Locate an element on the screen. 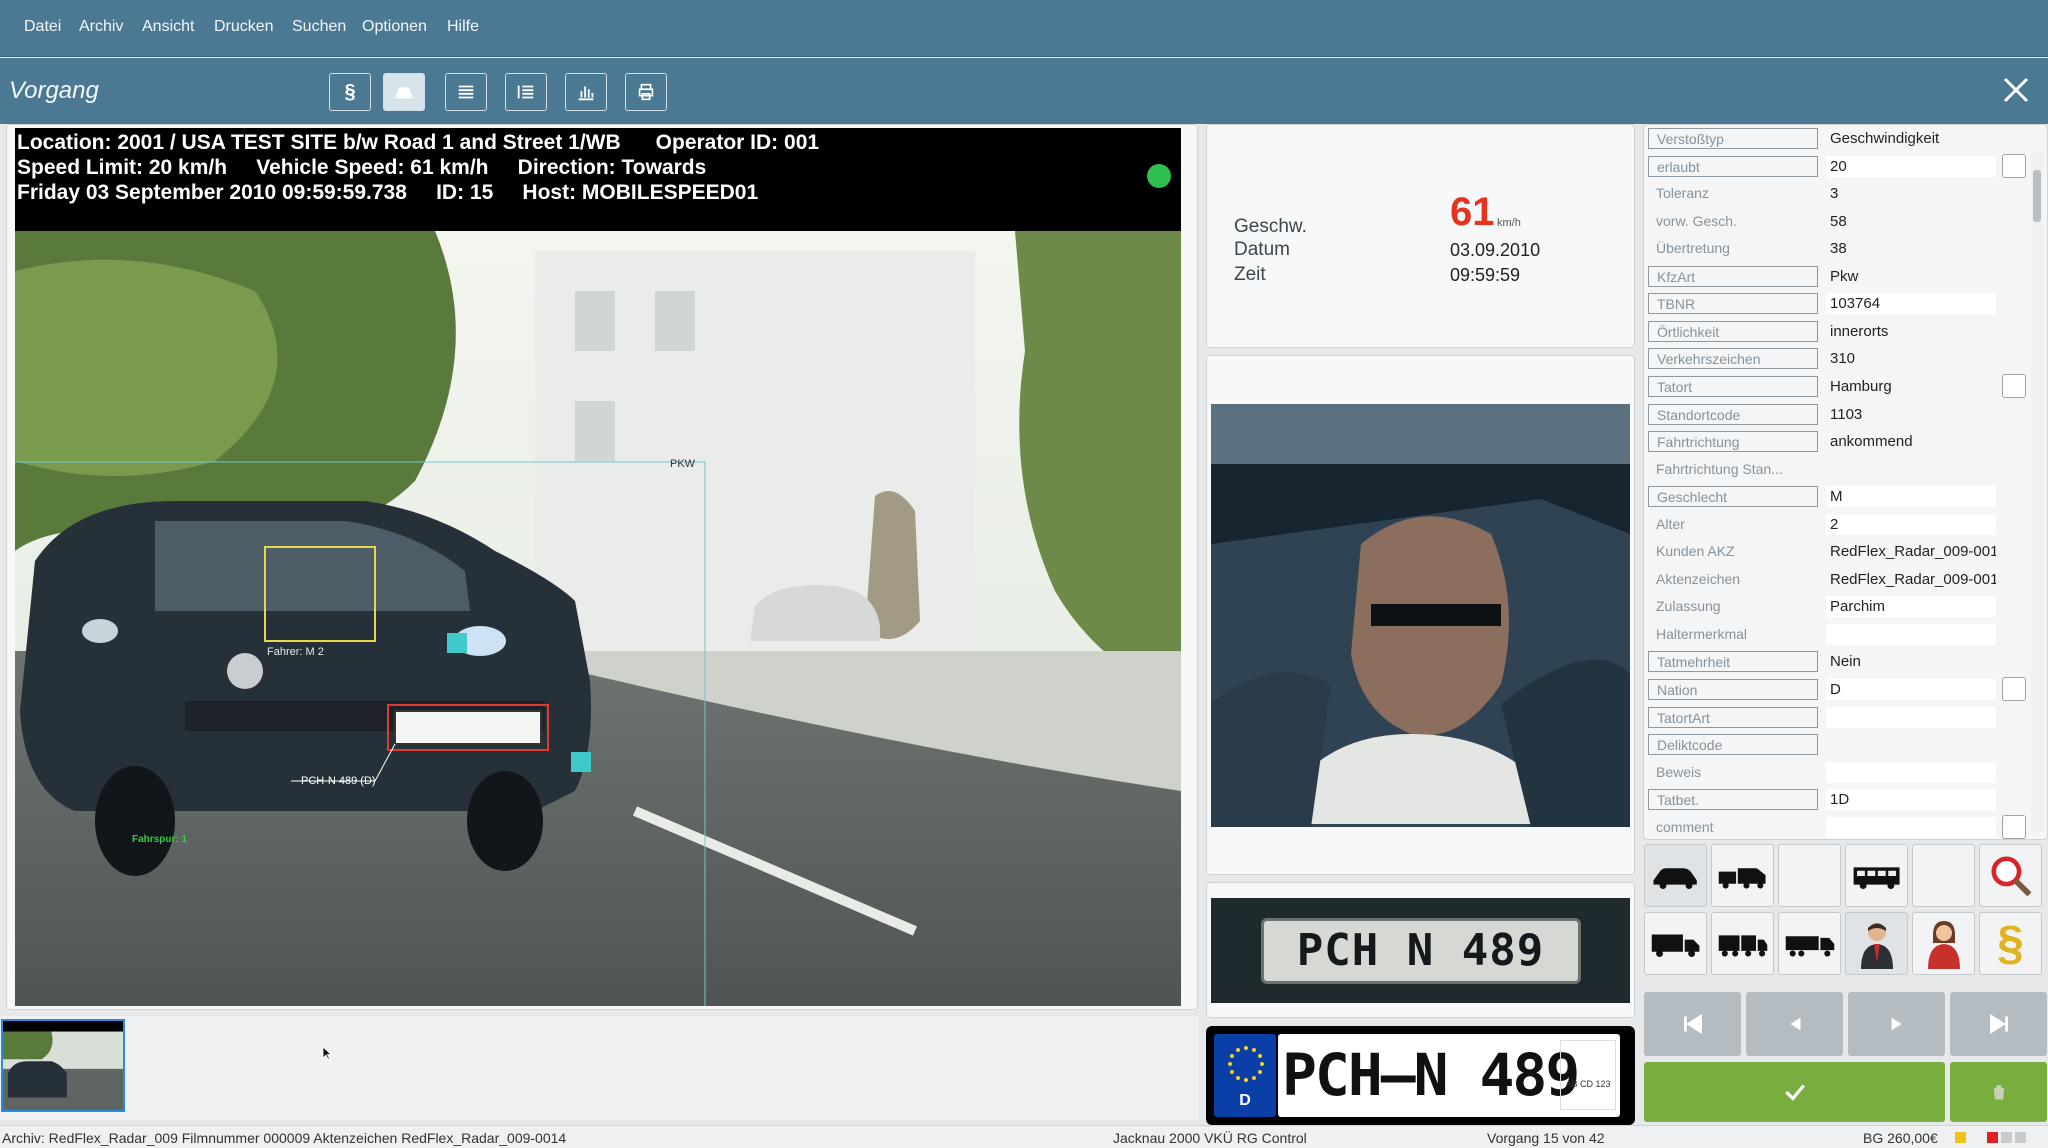  status-record: Vorgang 15 von 42 is located at coordinates (1546, 1138).